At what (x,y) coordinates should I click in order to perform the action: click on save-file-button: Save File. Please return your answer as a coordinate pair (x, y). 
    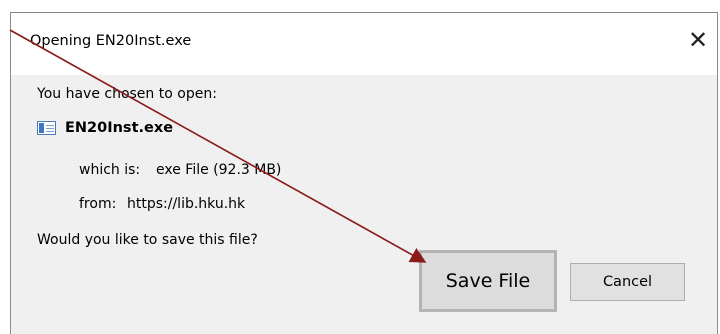
    Looking at the image, I should click on (488, 281).